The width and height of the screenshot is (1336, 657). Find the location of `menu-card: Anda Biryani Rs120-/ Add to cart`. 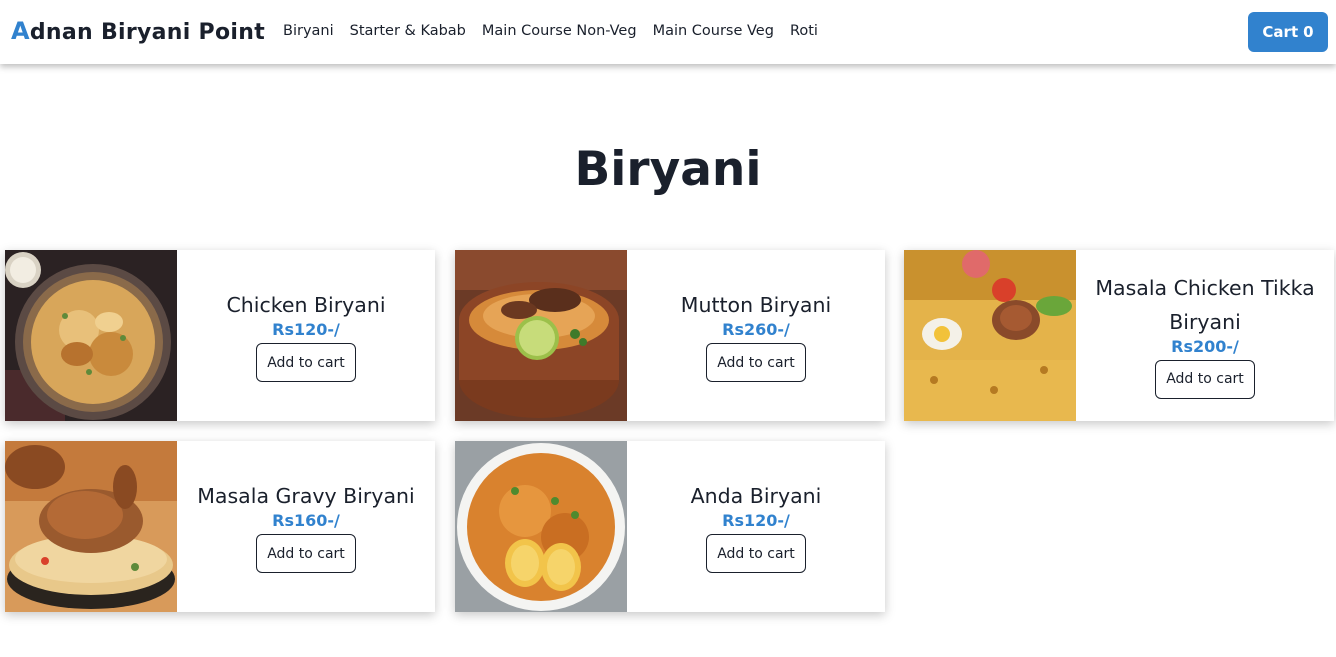

menu-card: Anda Biryani Rs120-/ Add to cart is located at coordinates (670, 526).